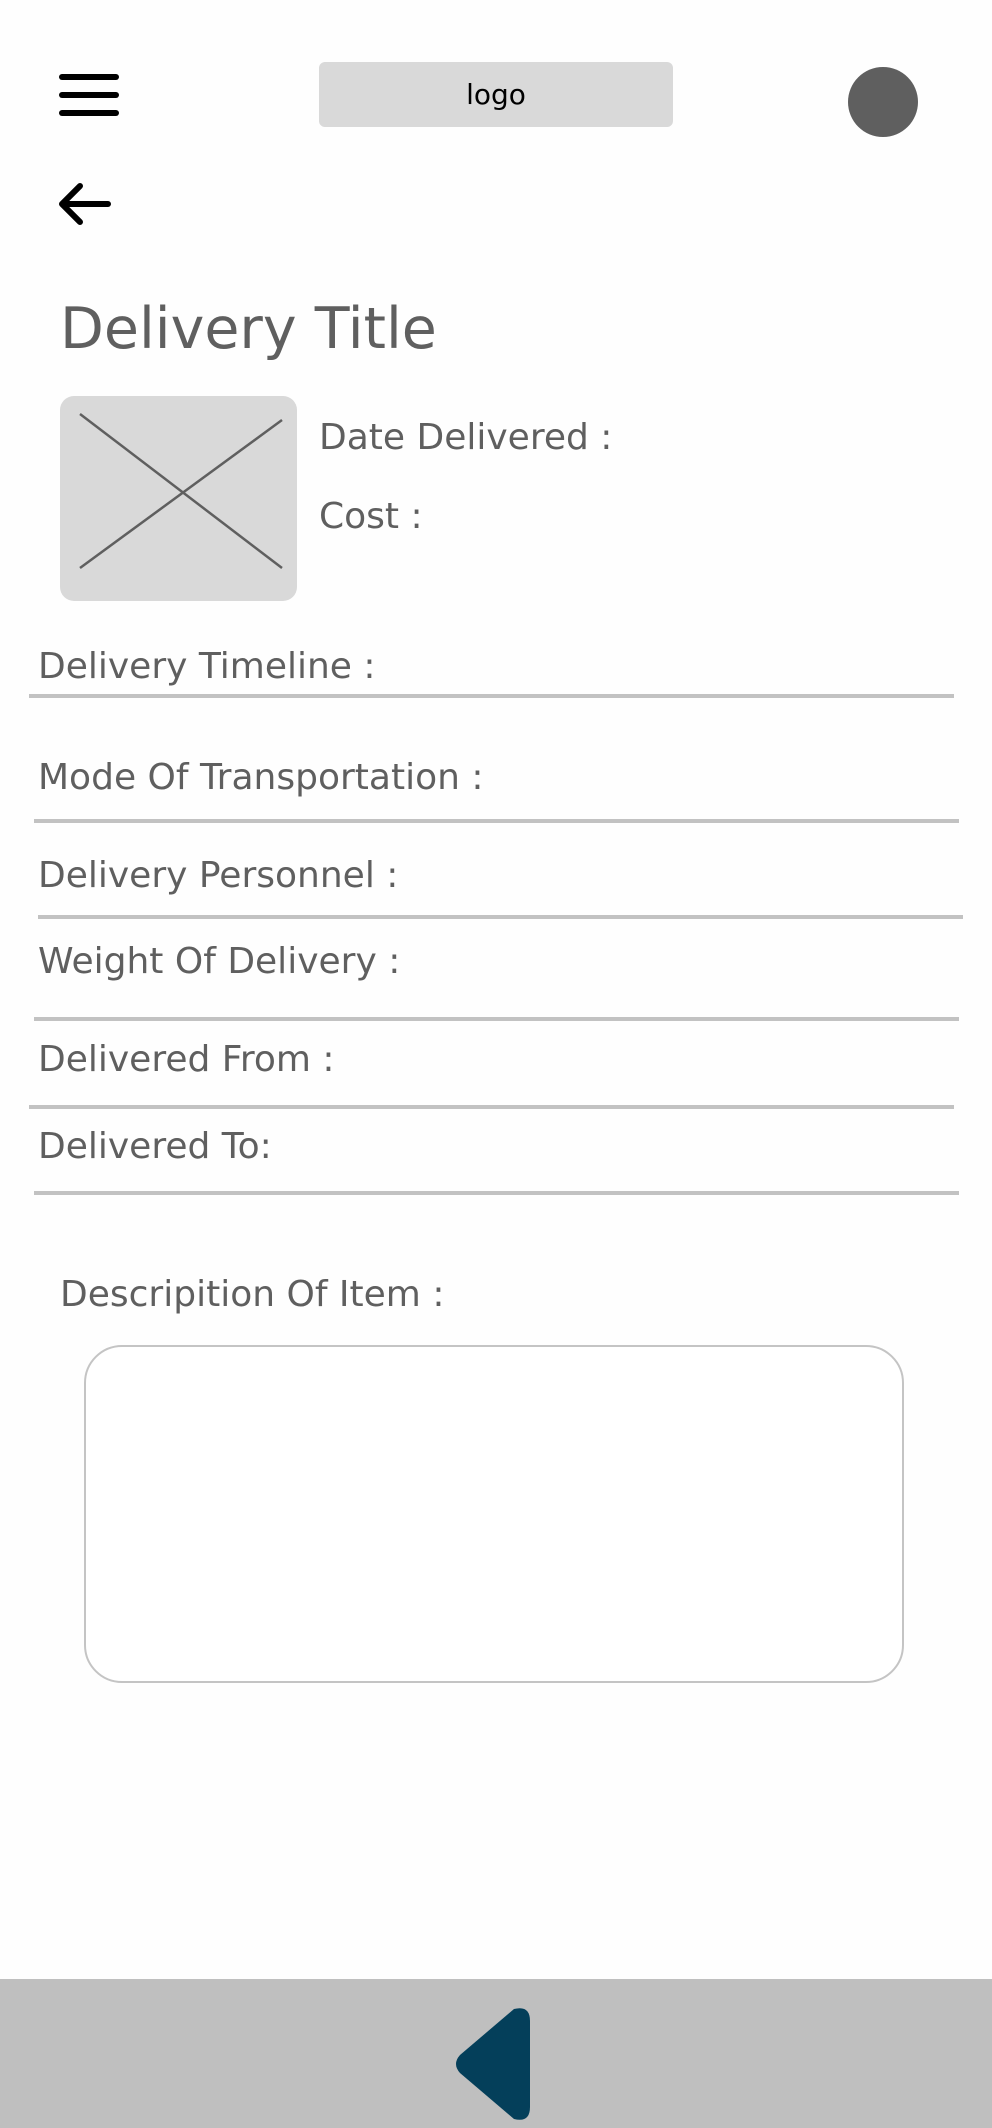 The height and width of the screenshot is (2128, 992). I want to click on avatar, so click(883, 102).